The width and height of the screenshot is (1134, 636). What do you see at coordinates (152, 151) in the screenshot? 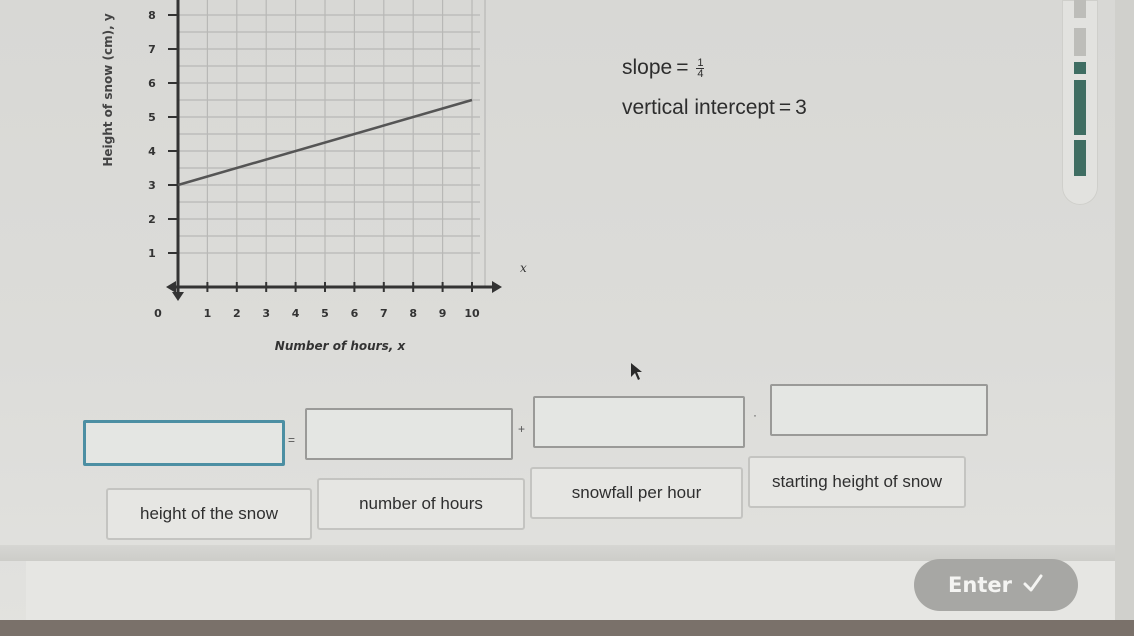
I see `y-tick-label: 4` at bounding box center [152, 151].